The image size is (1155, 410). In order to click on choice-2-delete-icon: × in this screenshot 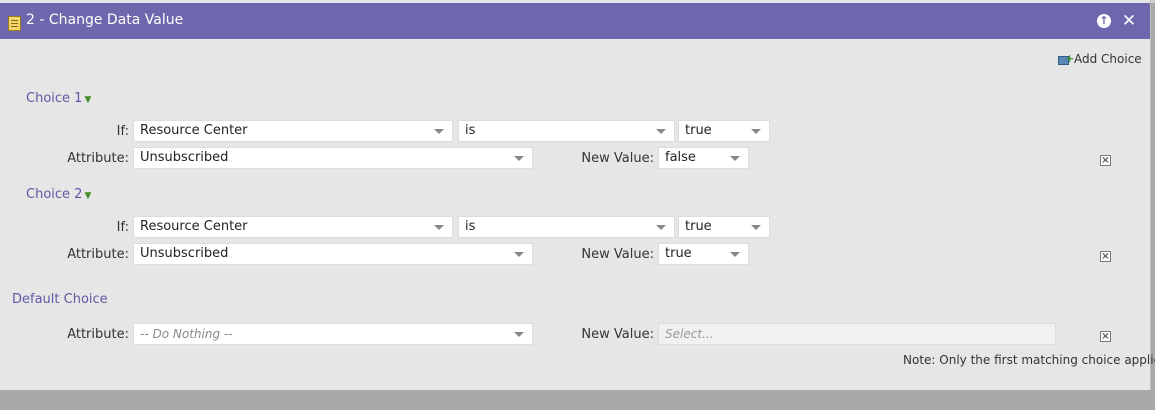, I will do `click(1105, 256)`.